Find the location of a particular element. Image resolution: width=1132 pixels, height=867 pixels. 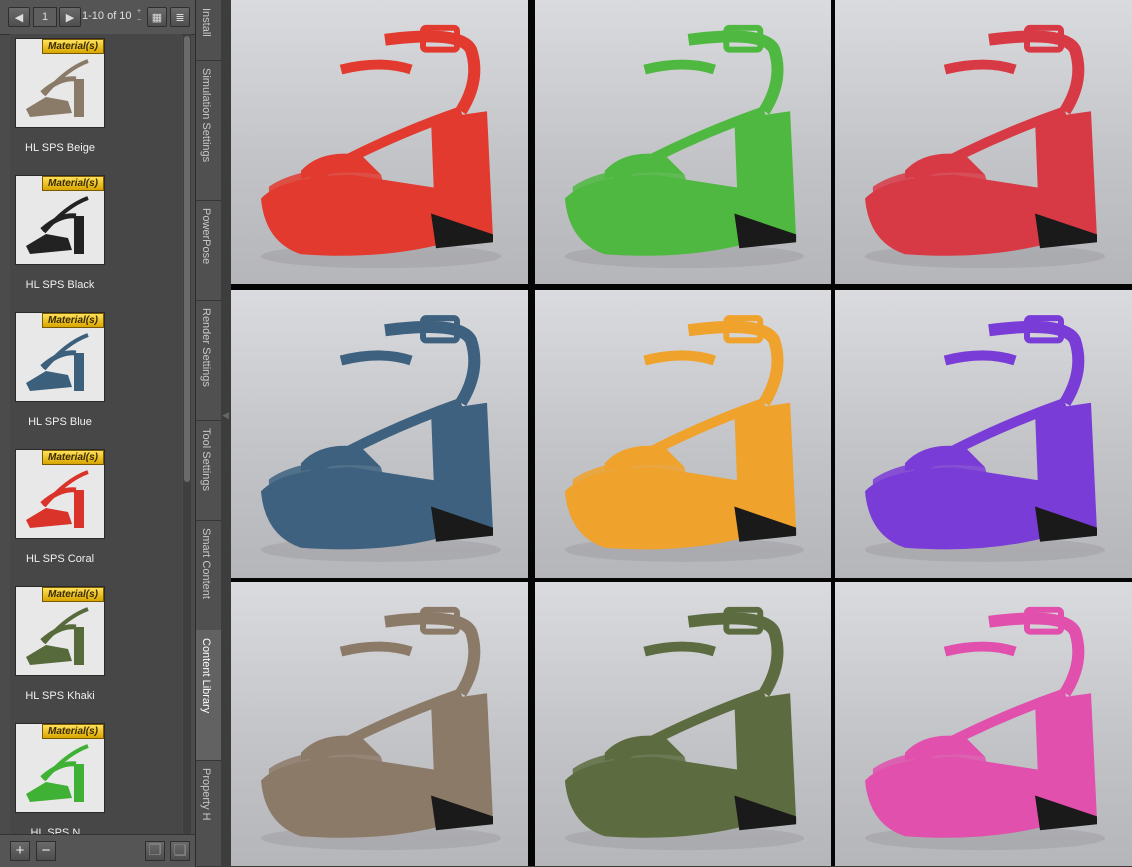

tab-tool-settings: Tool Settings is located at coordinates (209, 470).